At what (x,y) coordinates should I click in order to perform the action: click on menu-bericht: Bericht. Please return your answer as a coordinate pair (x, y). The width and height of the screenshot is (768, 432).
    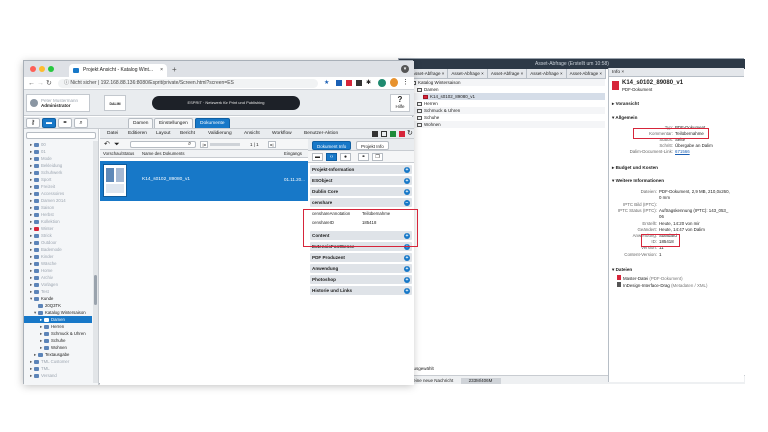
    Looking at the image, I should click on (187, 134).